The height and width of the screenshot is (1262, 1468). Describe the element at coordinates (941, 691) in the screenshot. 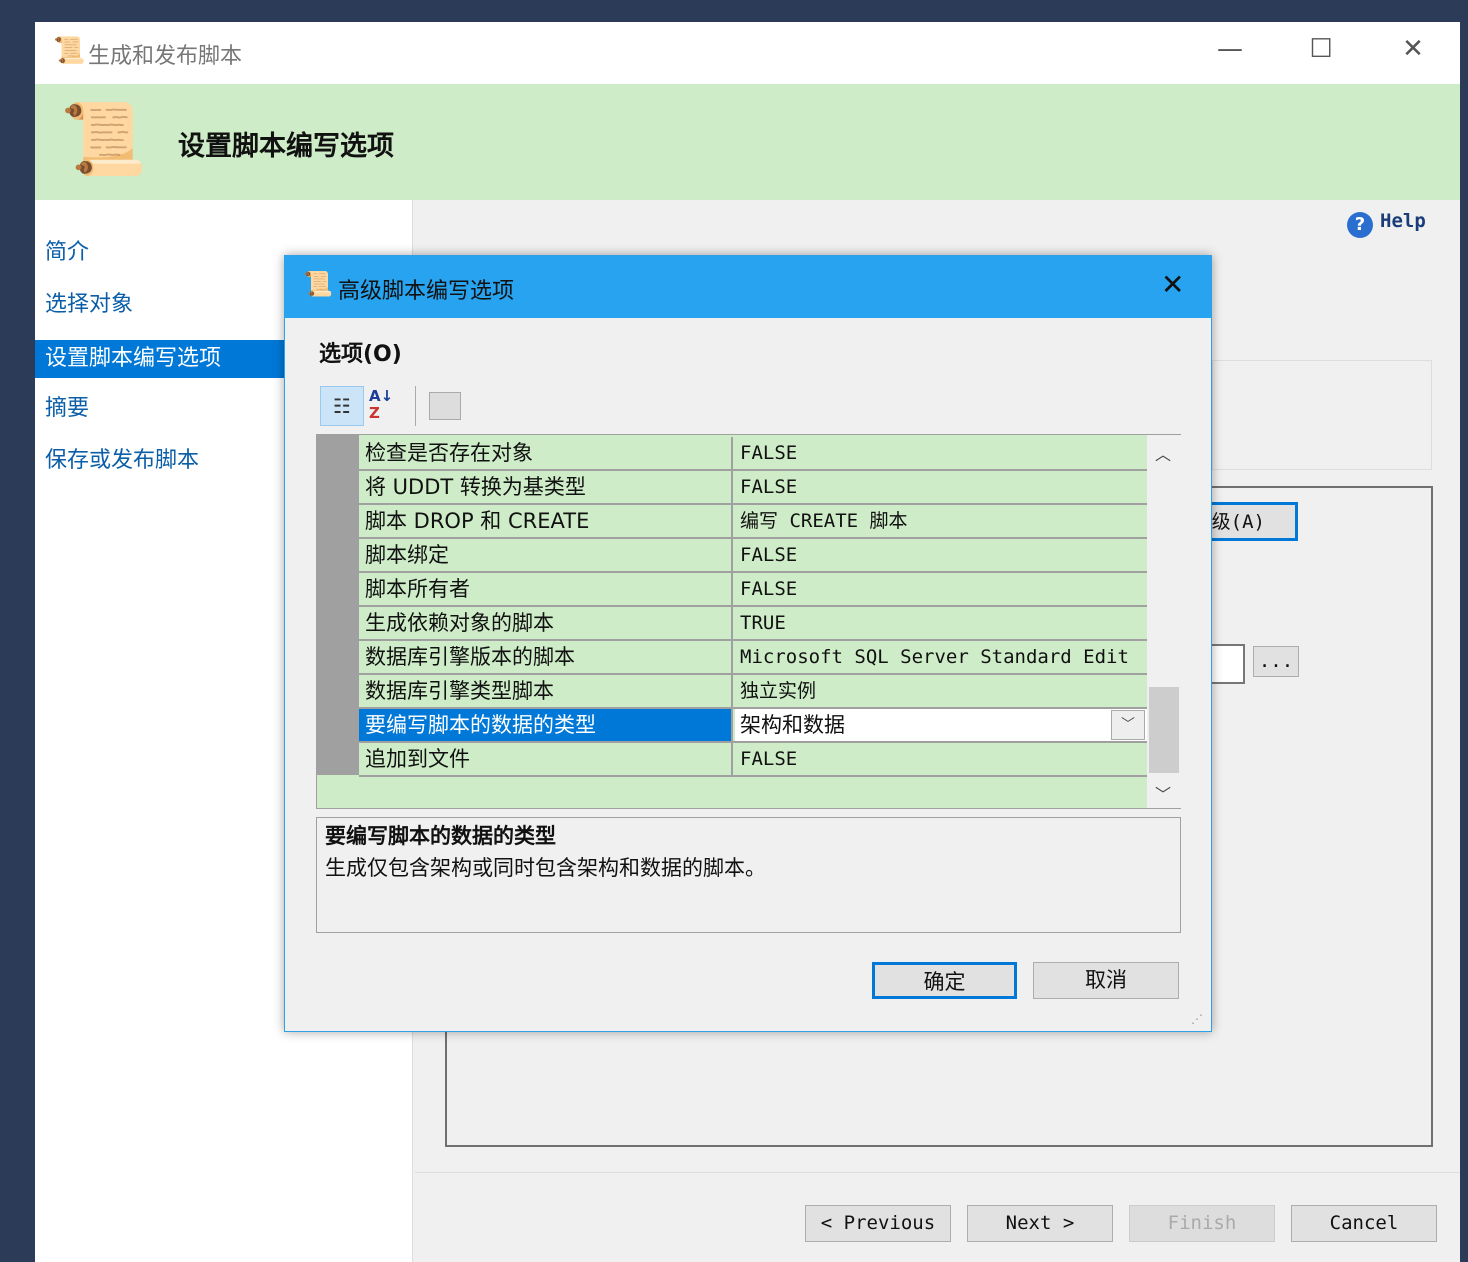

I see `property-value: 独立实例` at that location.